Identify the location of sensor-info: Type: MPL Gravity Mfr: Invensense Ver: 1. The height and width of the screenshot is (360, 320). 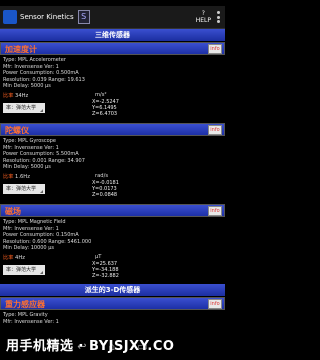
(112, 317).